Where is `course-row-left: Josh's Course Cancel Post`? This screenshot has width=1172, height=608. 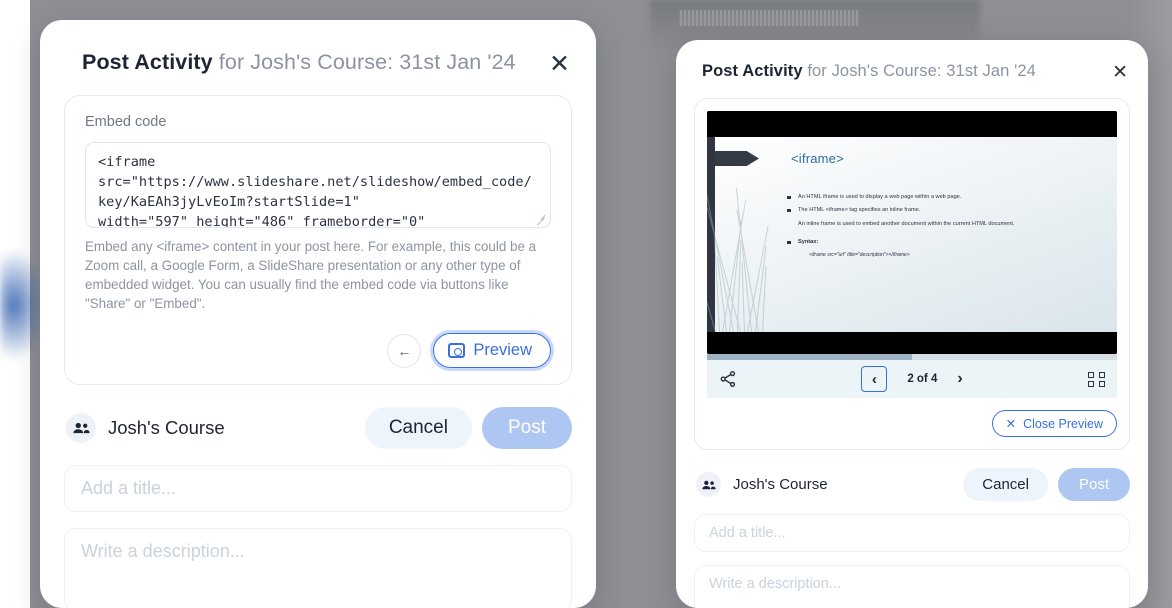
course-row-left: Josh's Course Cancel Post is located at coordinates (318, 417).